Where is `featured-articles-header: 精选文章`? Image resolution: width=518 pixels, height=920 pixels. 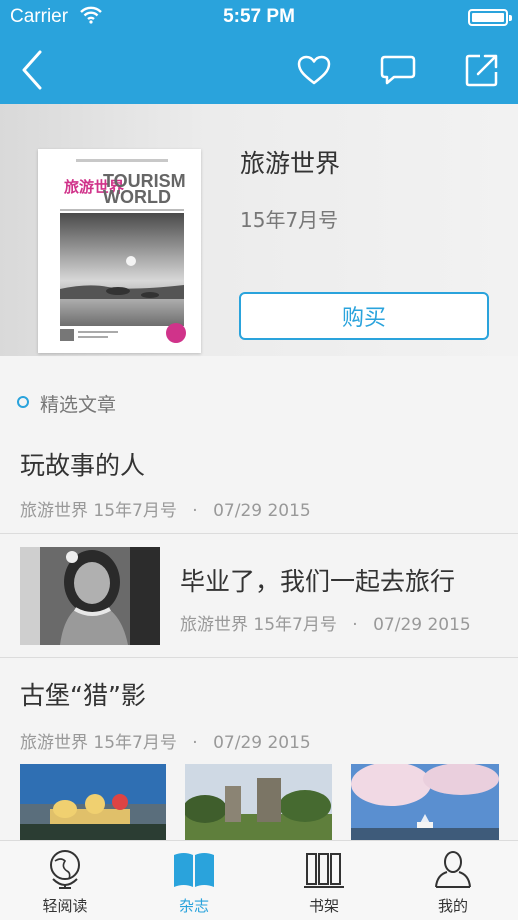 featured-articles-header: 精选文章 is located at coordinates (259, 394).